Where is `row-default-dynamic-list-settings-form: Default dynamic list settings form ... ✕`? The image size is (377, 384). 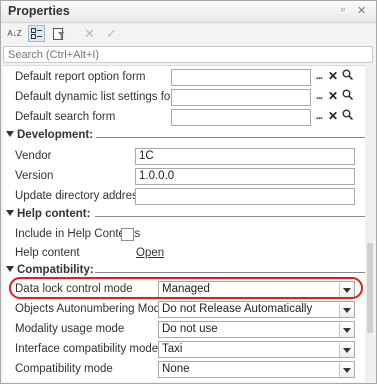
row-default-dynamic-list-settings-form: Default dynamic list settings form ... ✕ is located at coordinates (184, 98).